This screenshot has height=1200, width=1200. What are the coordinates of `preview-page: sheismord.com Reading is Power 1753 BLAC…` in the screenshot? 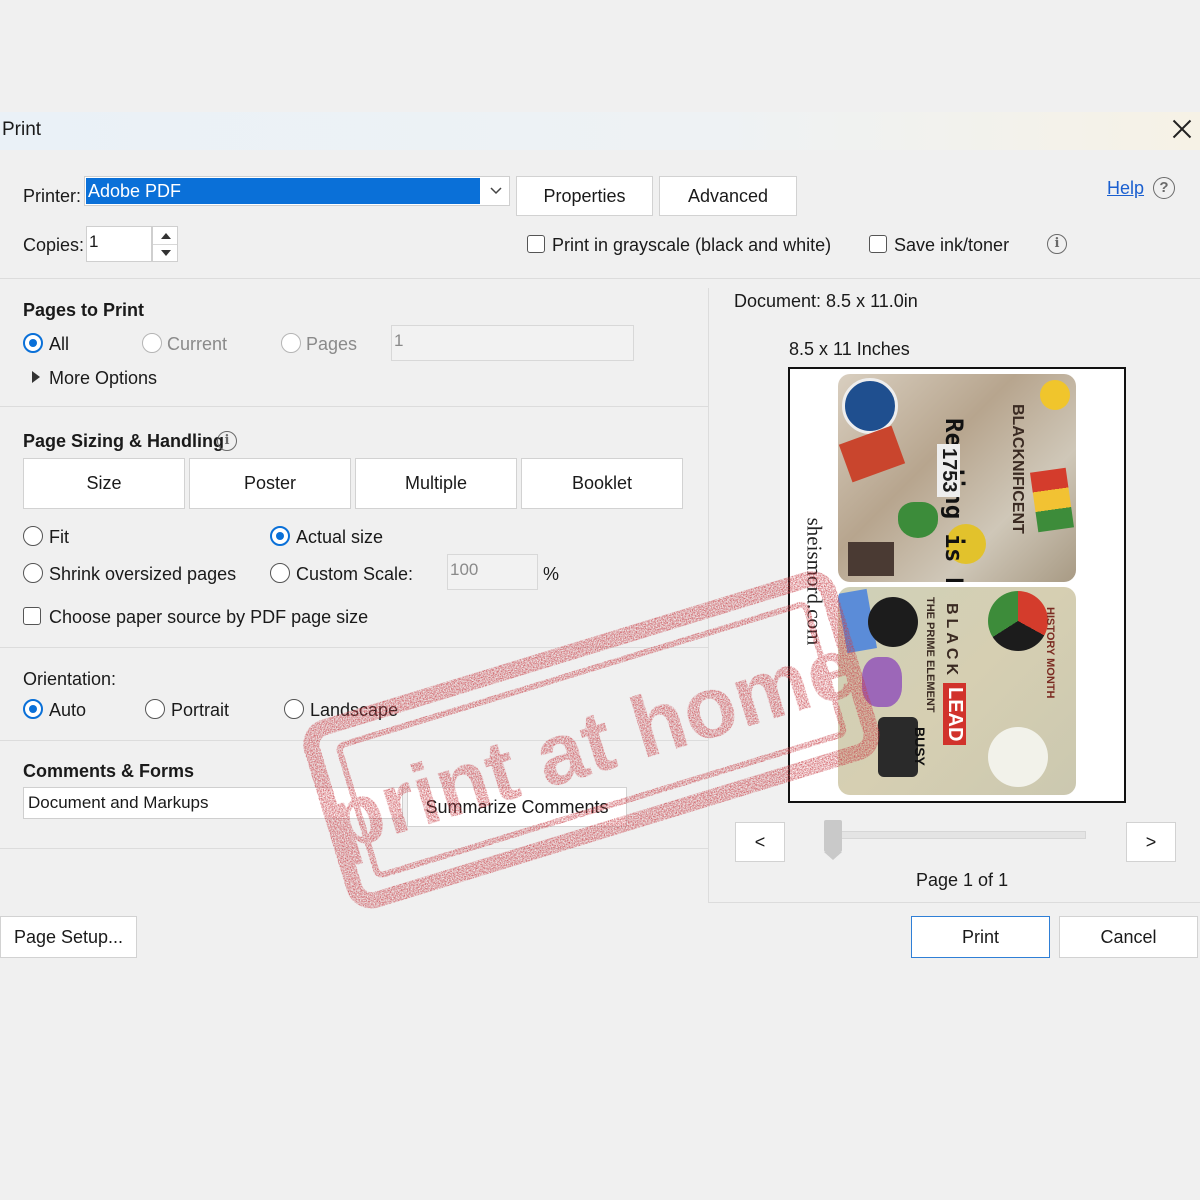 It's located at (957, 585).